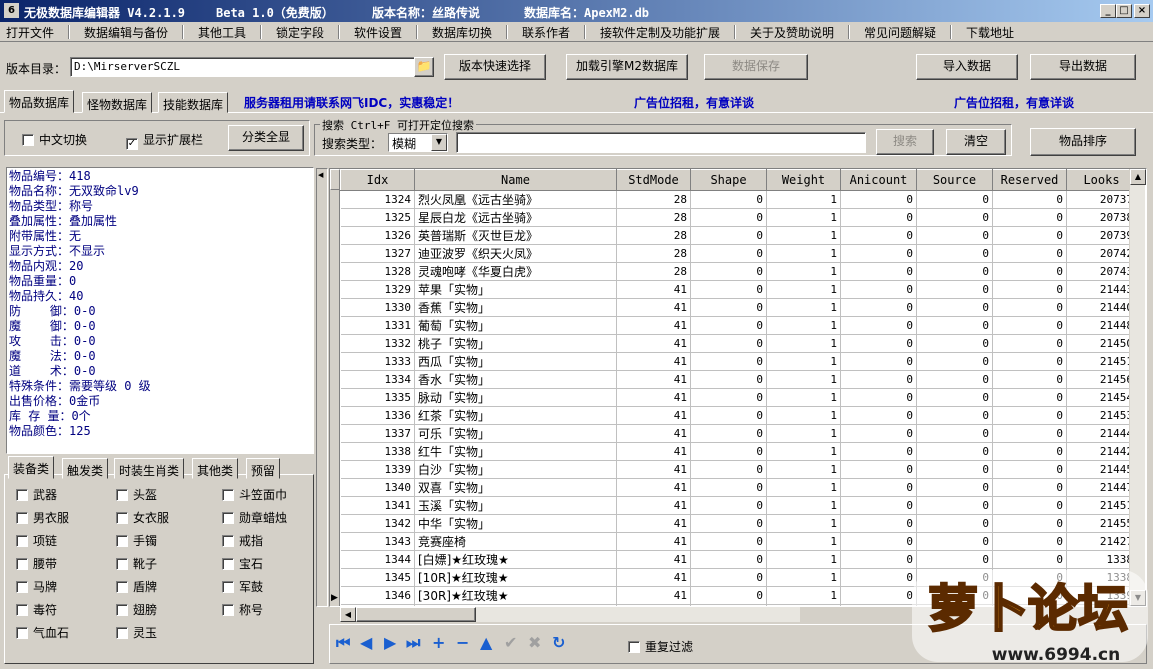 This screenshot has width=1153, height=669. I want to click on table-cell: 桃子「实物」, so click(515, 343).